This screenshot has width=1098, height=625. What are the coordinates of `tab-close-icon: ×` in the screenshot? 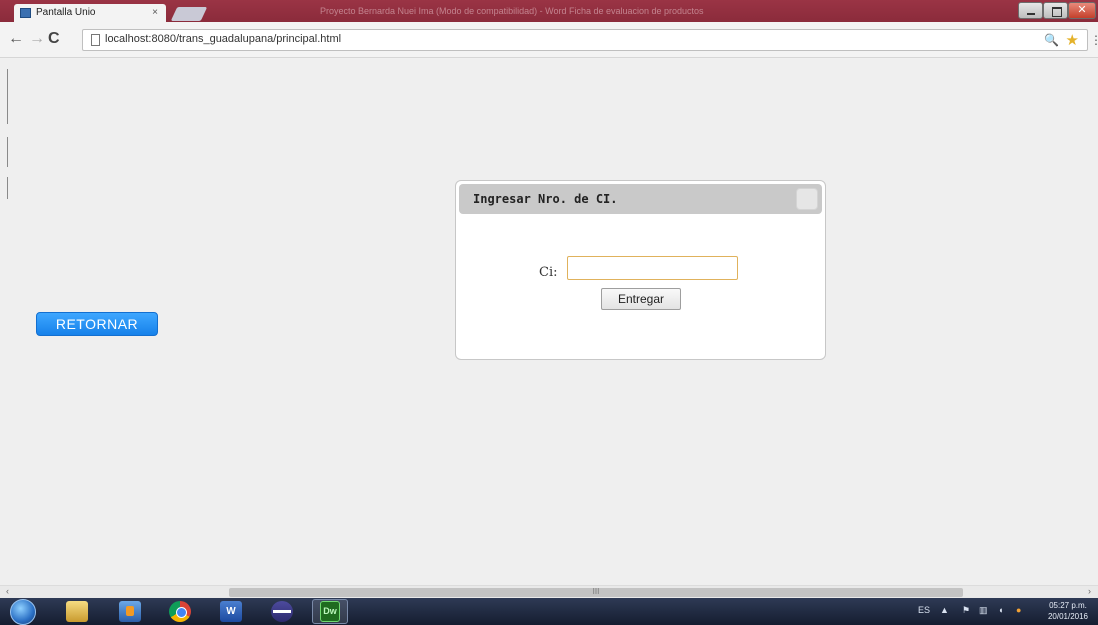 It's located at (155, 13).